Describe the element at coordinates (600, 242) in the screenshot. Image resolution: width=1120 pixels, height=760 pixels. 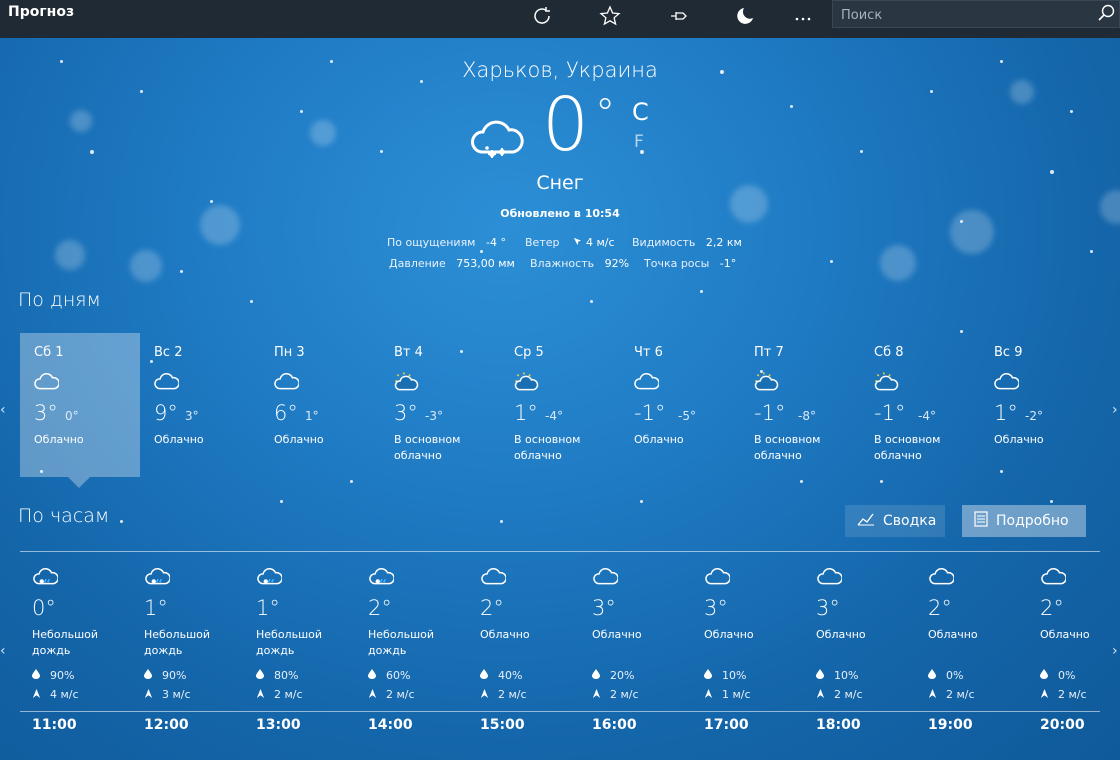
I see `wind-value: 4 м/с` at that location.